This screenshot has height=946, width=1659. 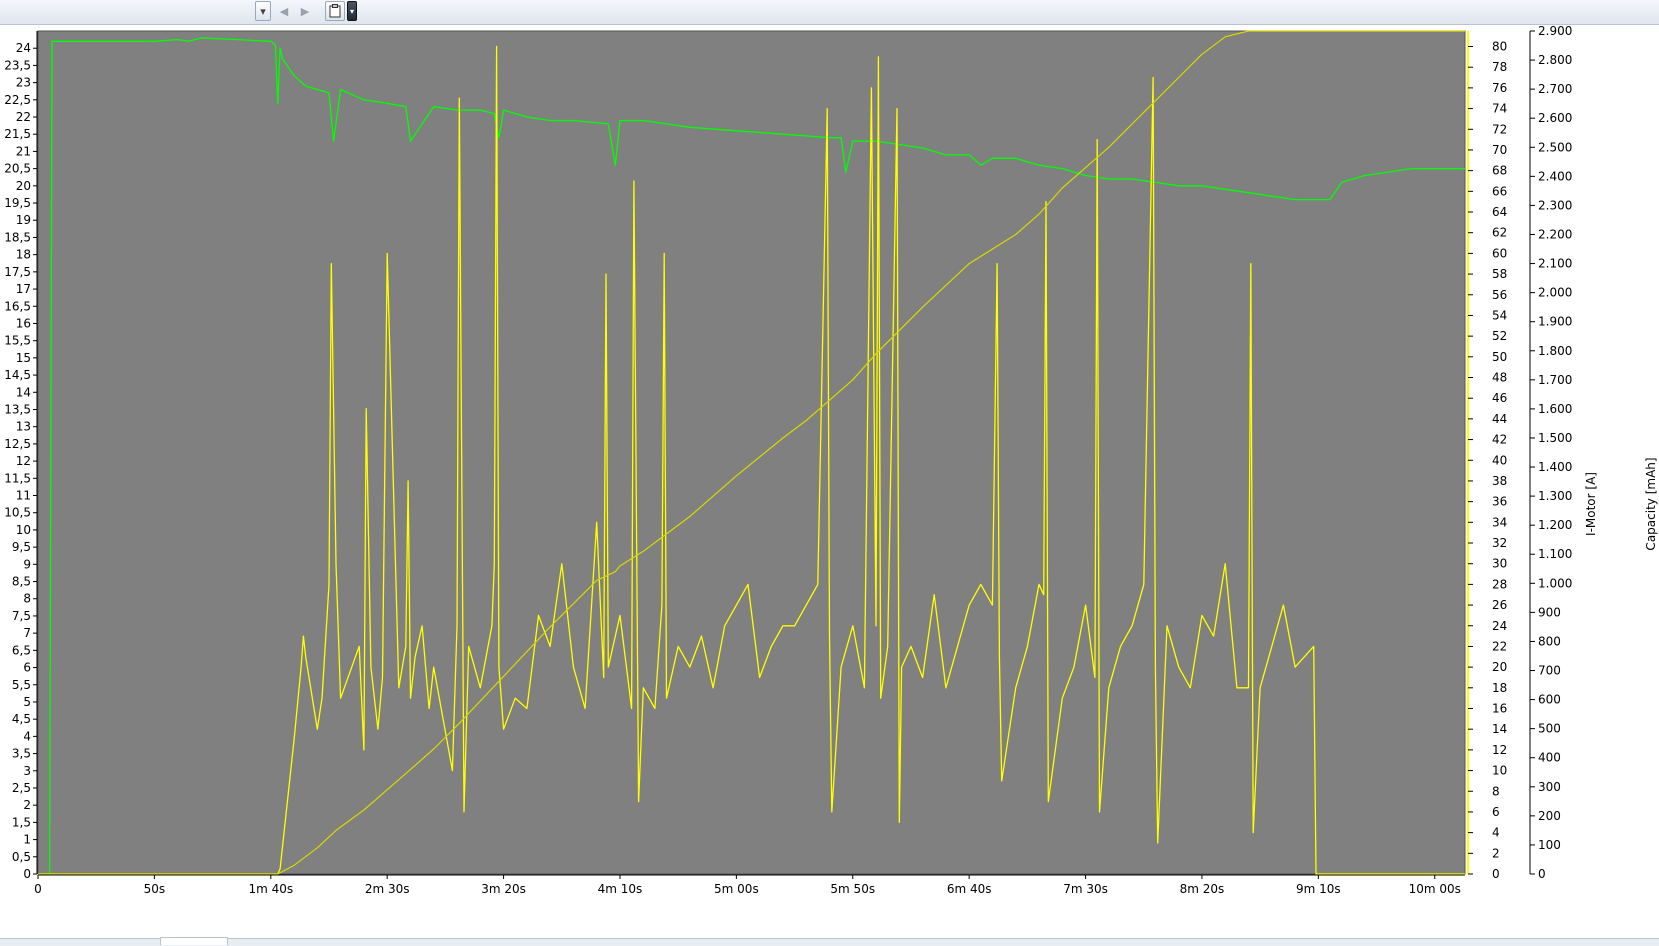 I want to click on current-axis-tick-label: 48, so click(x=1499, y=378).